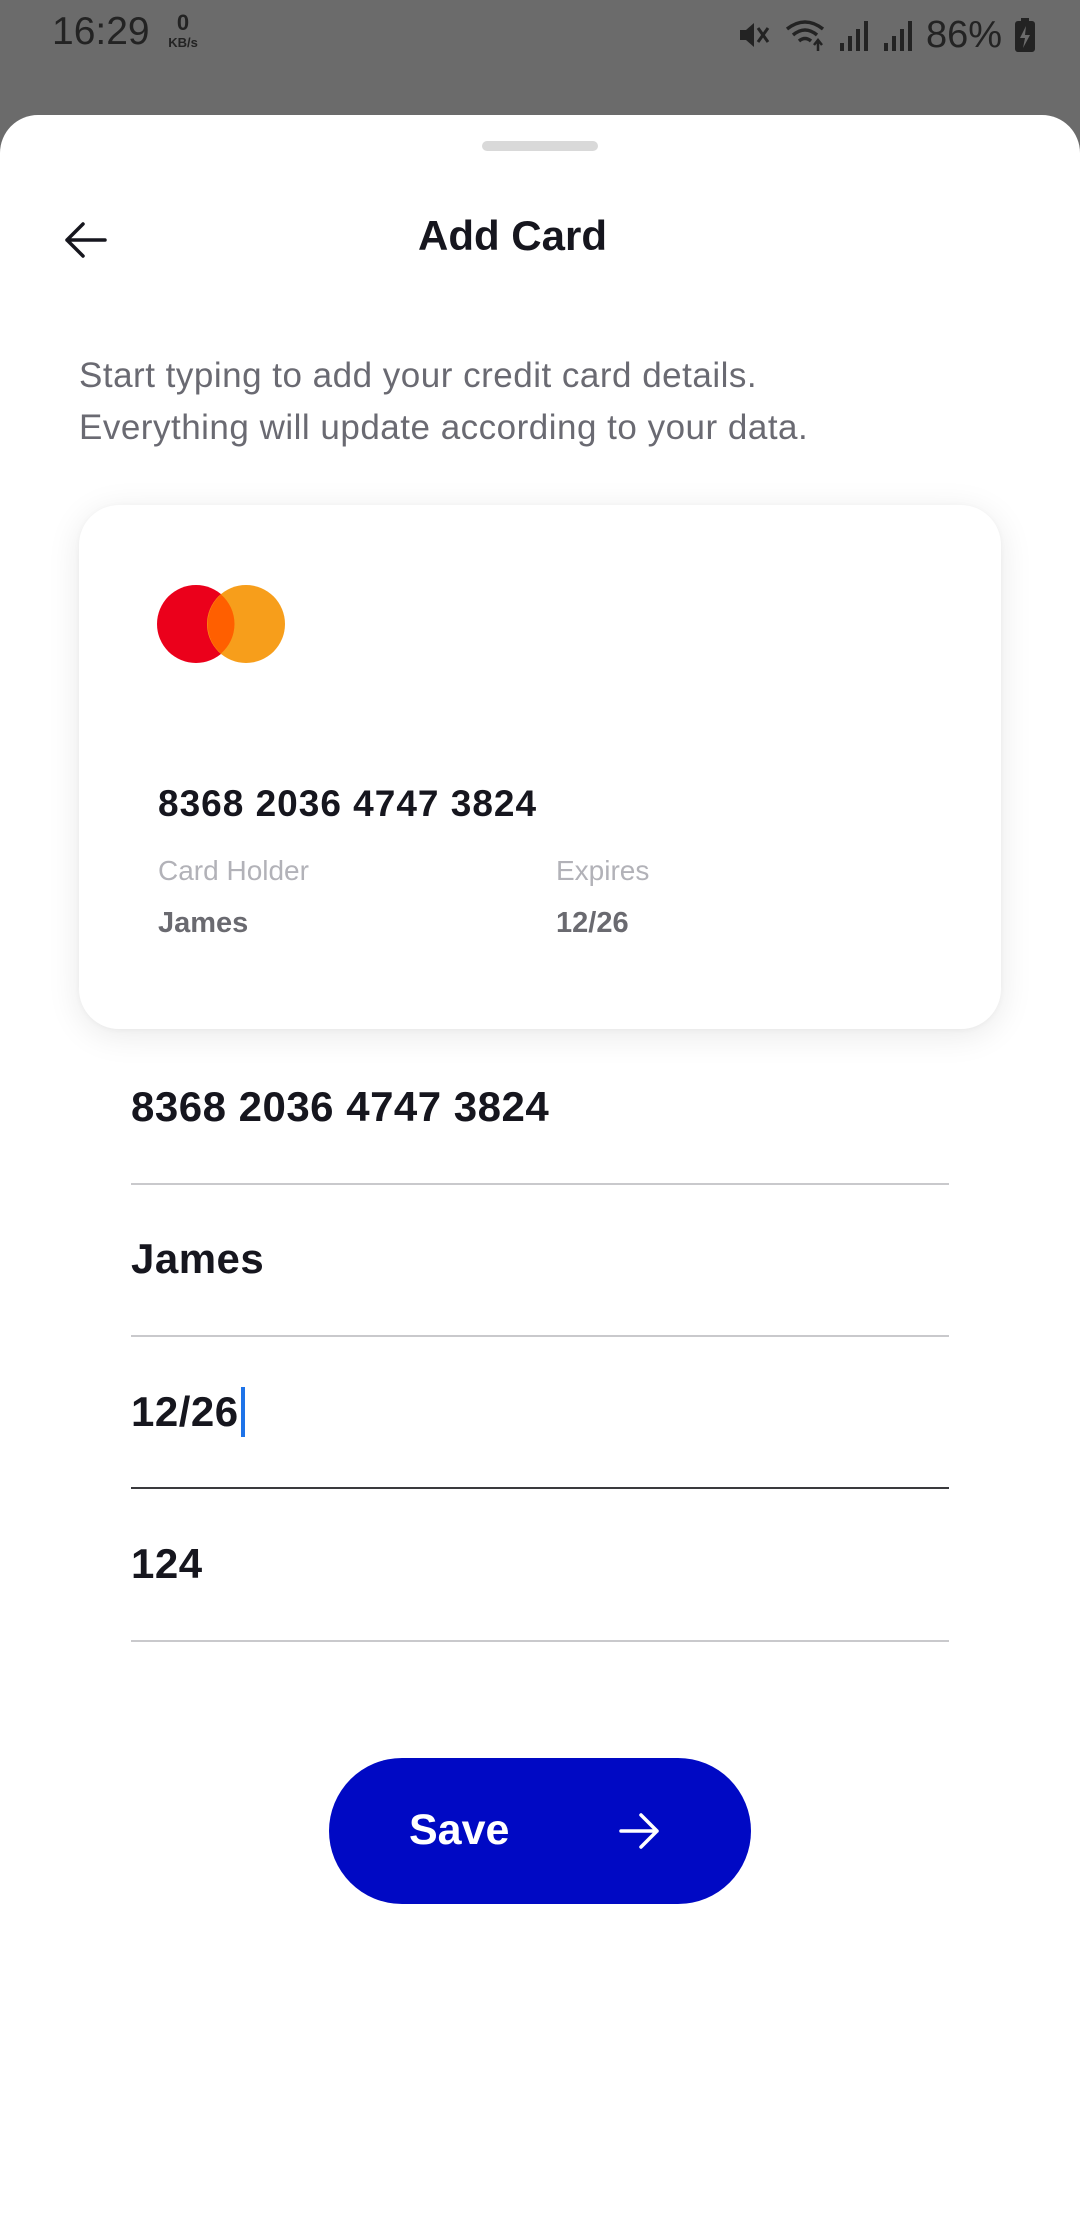 This screenshot has width=1080, height=2220. I want to click on expiry-input: 12/26, so click(185, 1412).